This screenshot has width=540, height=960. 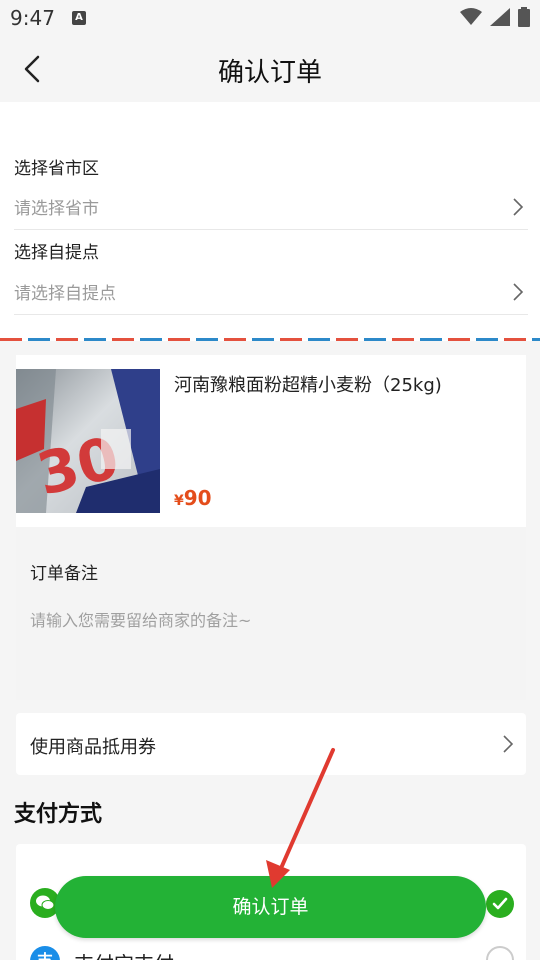 I want to click on wechat-selected-check-icon, so click(x=500, y=904).